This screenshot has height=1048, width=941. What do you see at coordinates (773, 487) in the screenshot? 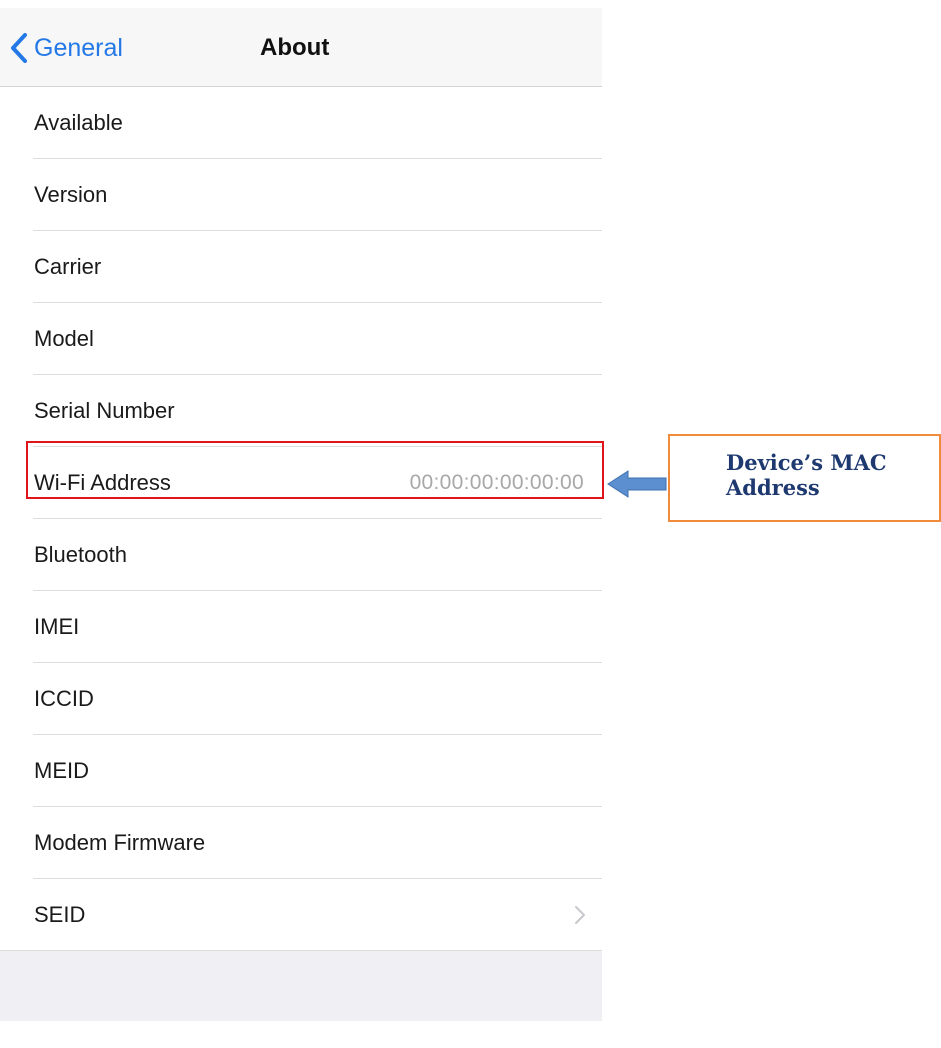
I see `callout-line-2: Address` at bounding box center [773, 487].